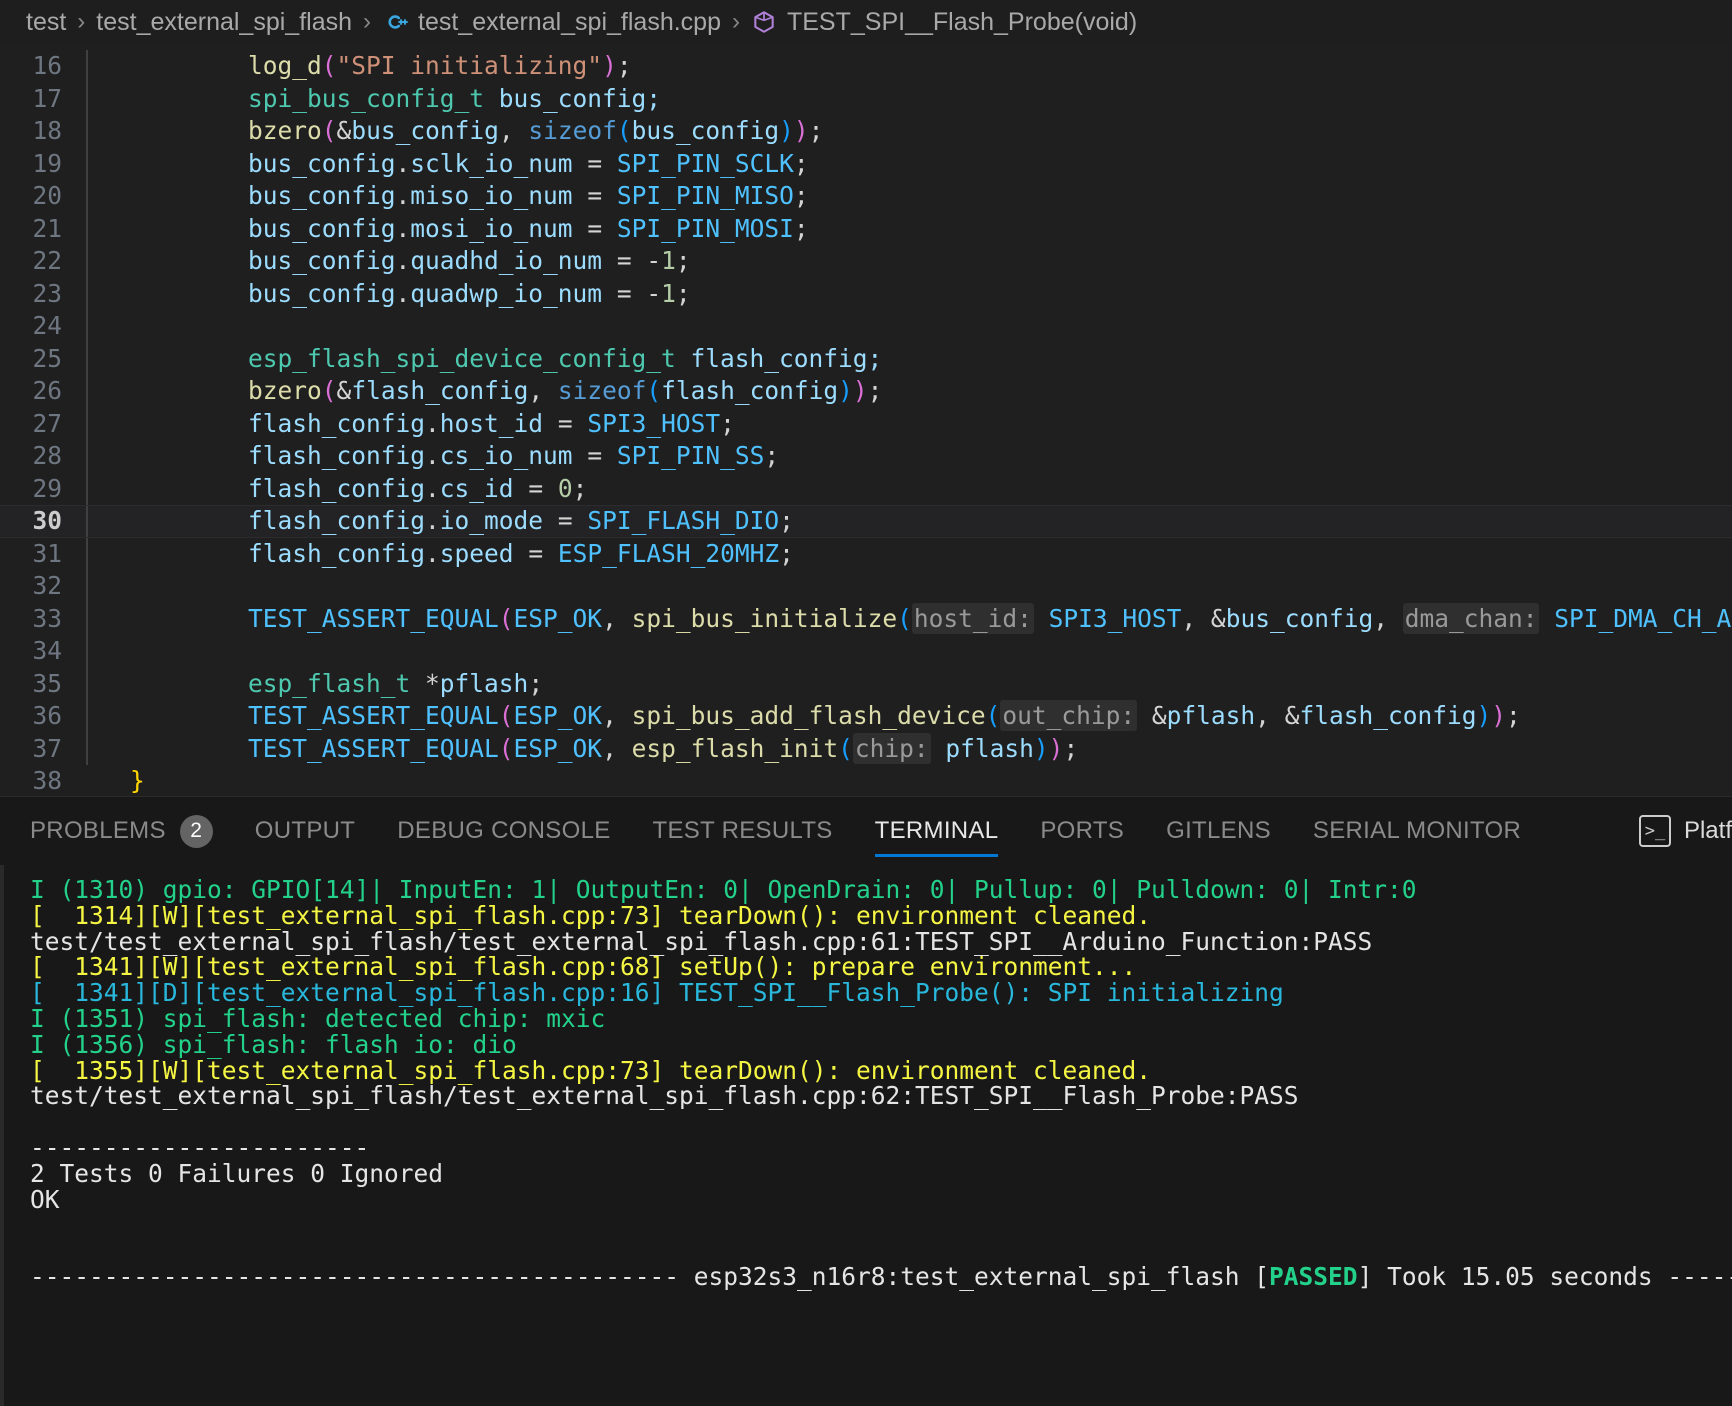 The height and width of the screenshot is (1406, 1732). I want to click on line-number: 32, so click(47, 585).